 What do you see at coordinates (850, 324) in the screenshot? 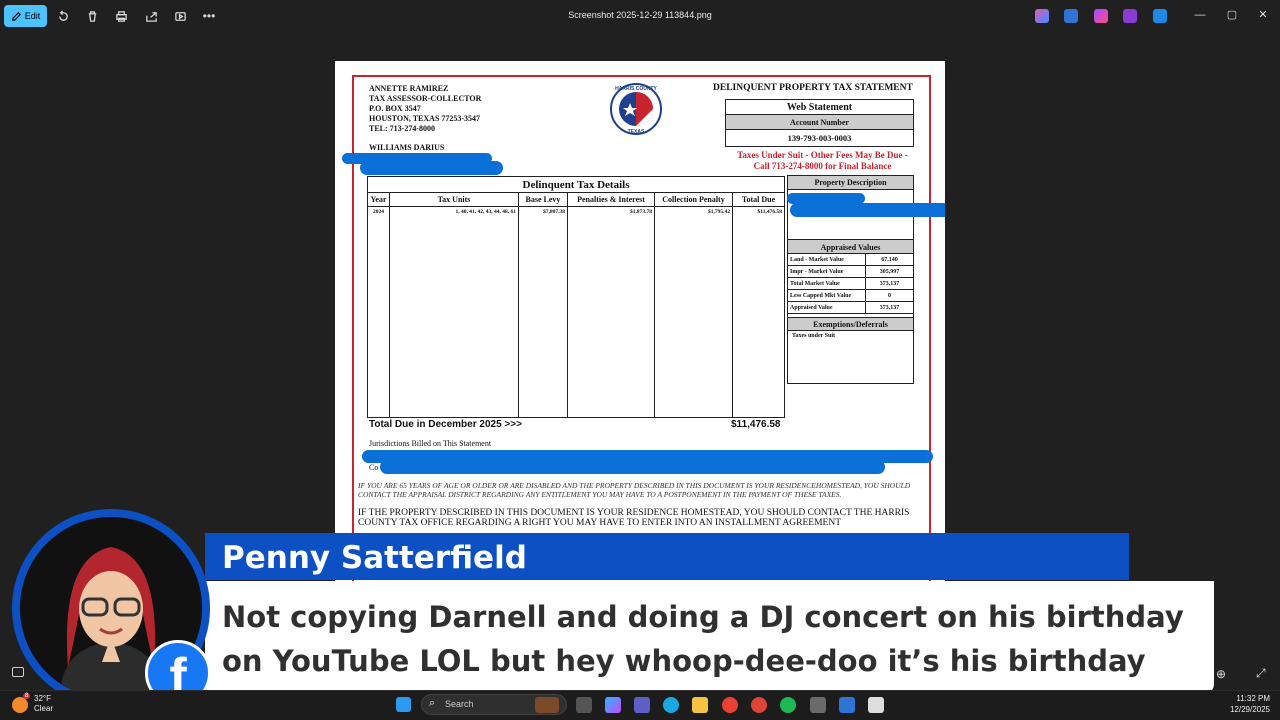
I see `exemptions-header: Exemptions/Deferrals` at bounding box center [850, 324].